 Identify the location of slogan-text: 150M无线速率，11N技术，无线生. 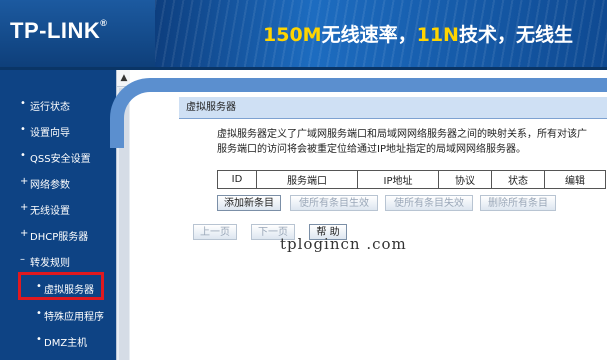
(418, 35).